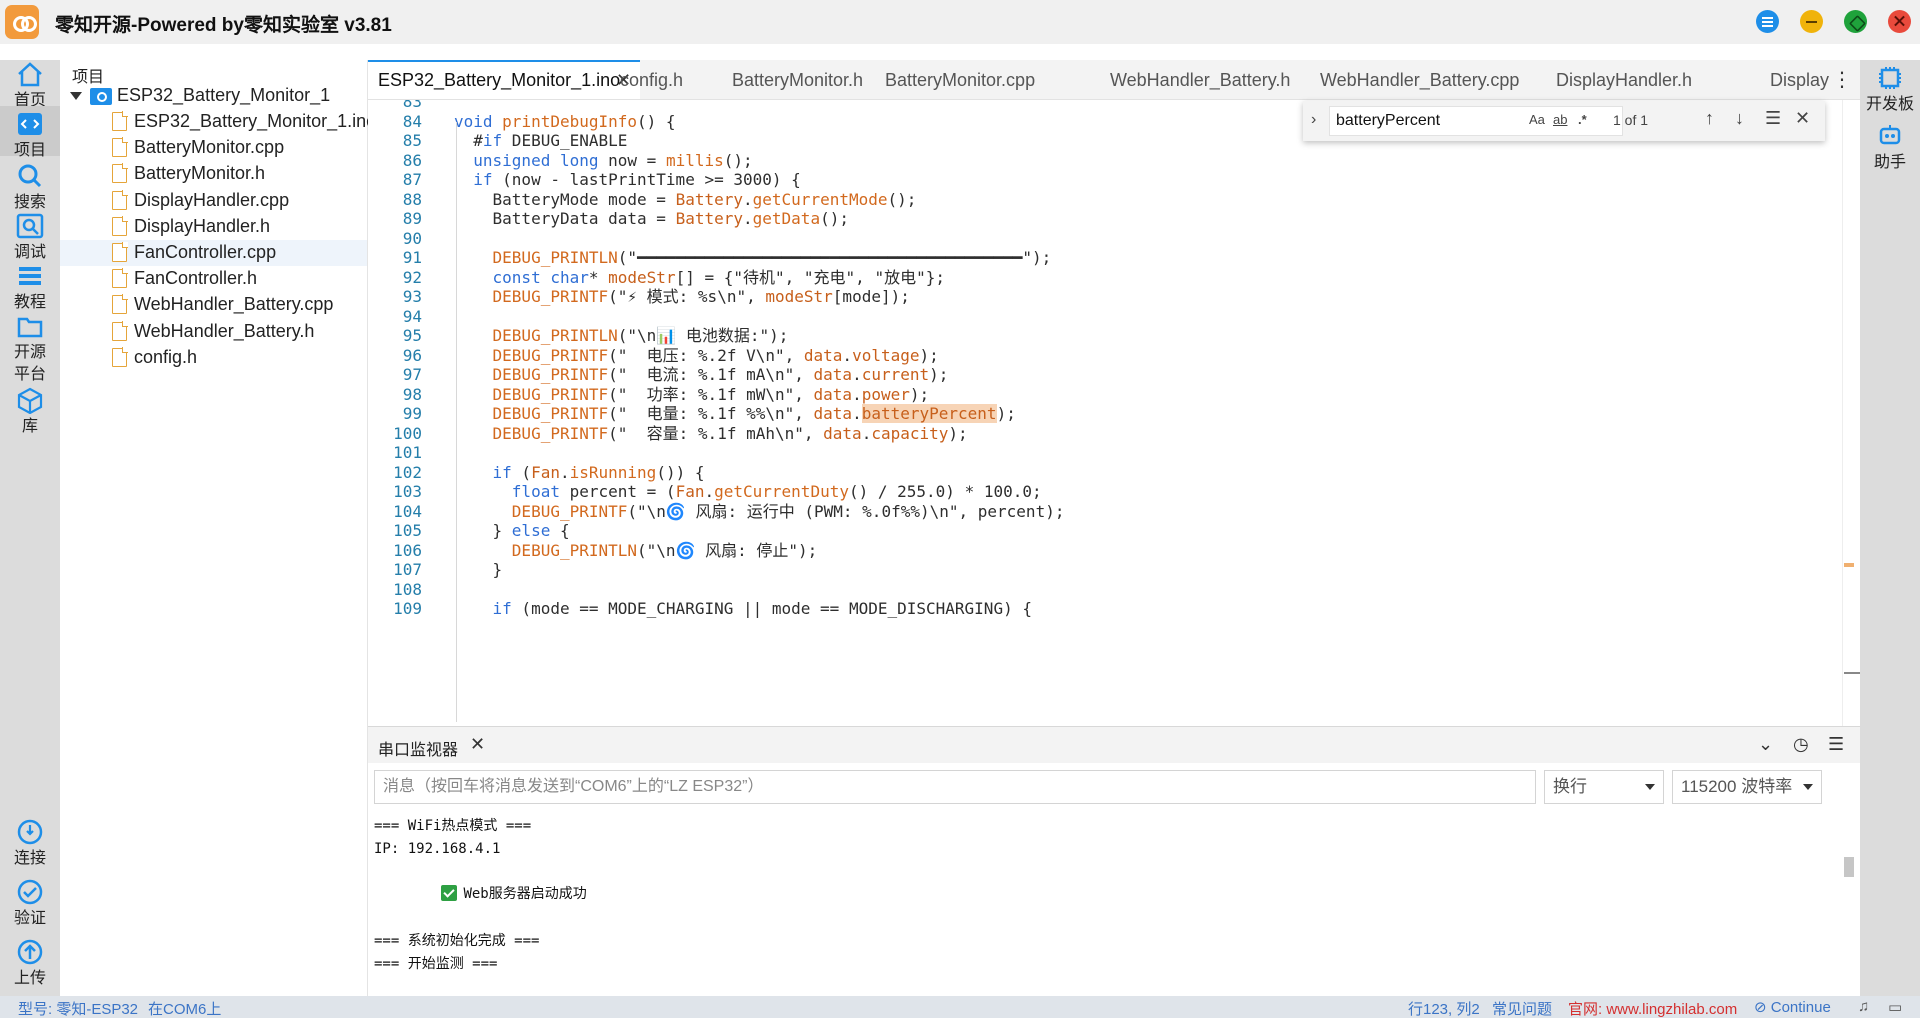 The image size is (1920, 1018). What do you see at coordinates (29, 352) in the screenshot?
I see `activity-opensource-label: 开源` at bounding box center [29, 352].